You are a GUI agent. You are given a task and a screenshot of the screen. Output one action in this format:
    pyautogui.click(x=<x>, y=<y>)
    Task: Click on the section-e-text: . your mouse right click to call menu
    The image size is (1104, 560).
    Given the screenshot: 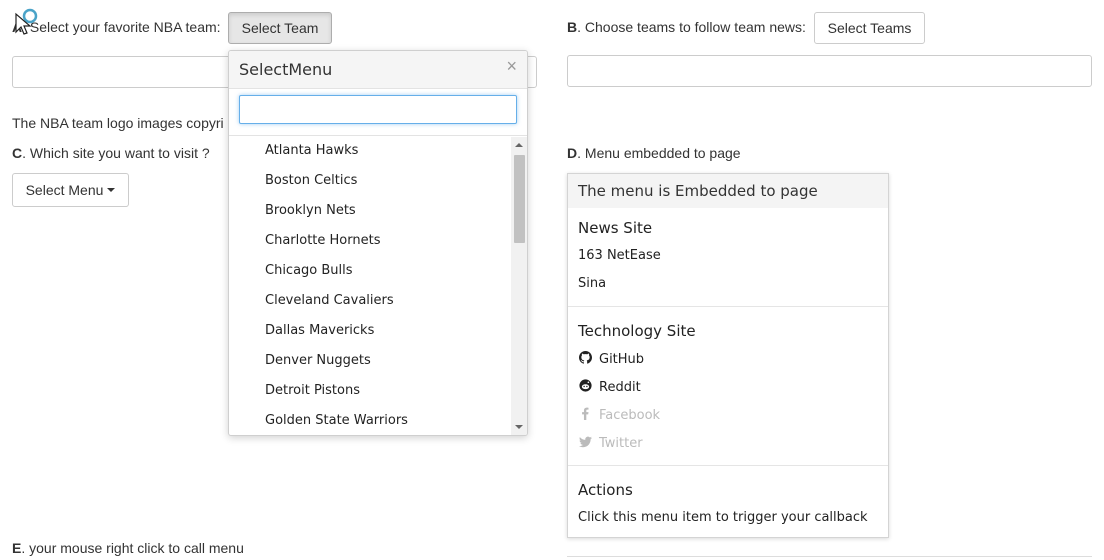 What is the action you would take?
    pyautogui.click(x=132, y=548)
    